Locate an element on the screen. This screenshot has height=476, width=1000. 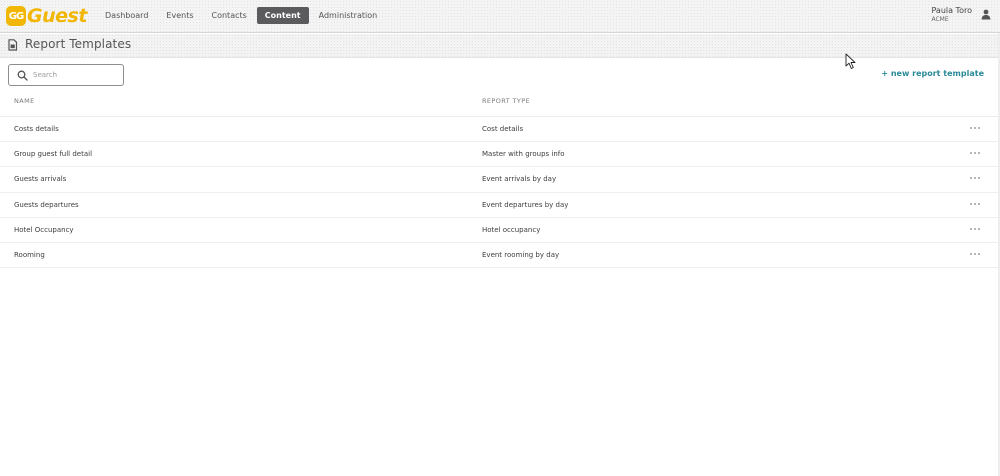
user-organization: ACME is located at coordinates (940, 19).